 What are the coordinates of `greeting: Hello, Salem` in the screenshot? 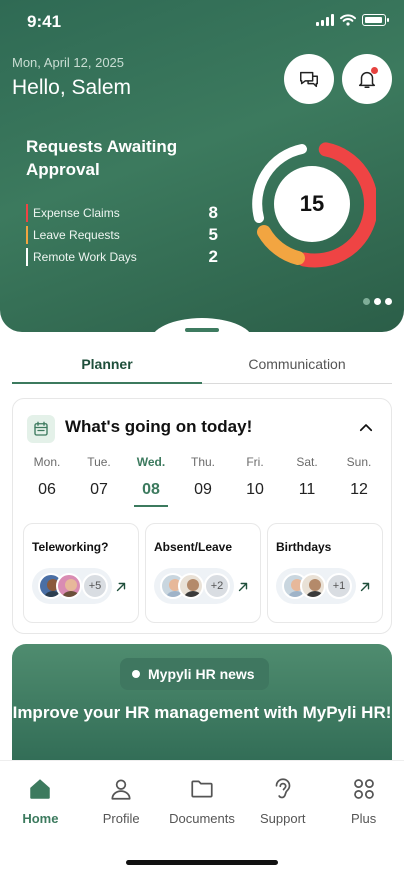 It's located at (72, 87).